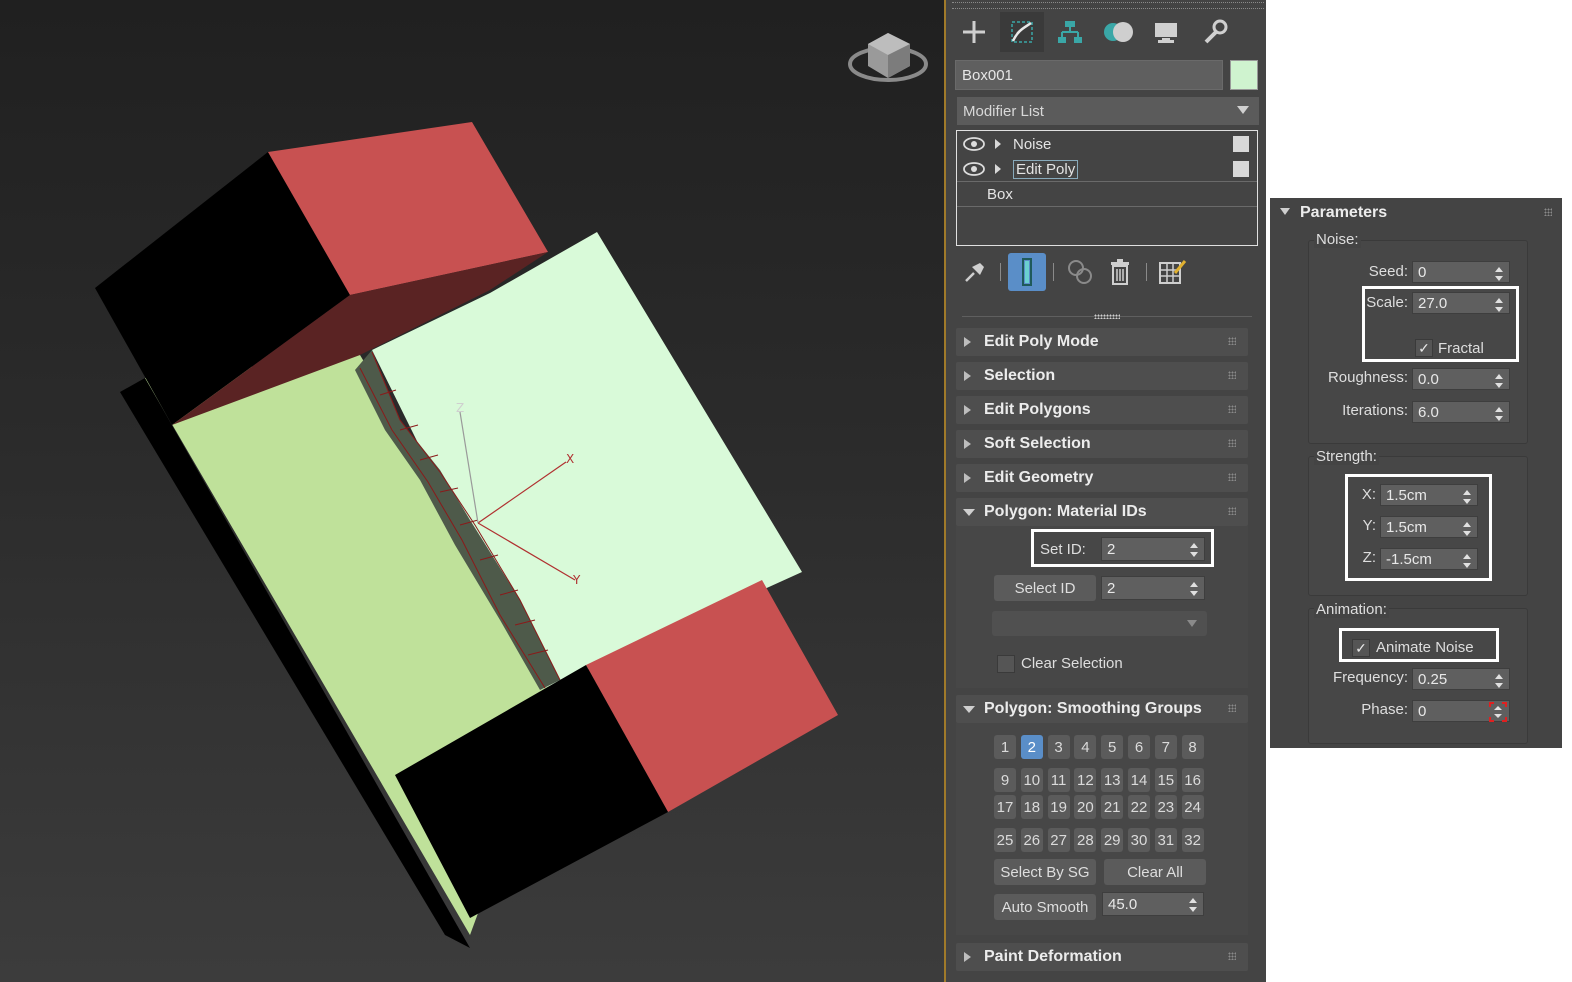 The image size is (1572, 982). Describe the element at coordinates (1058, 780) in the screenshot. I see `smoothing-group-button: 11` at that location.